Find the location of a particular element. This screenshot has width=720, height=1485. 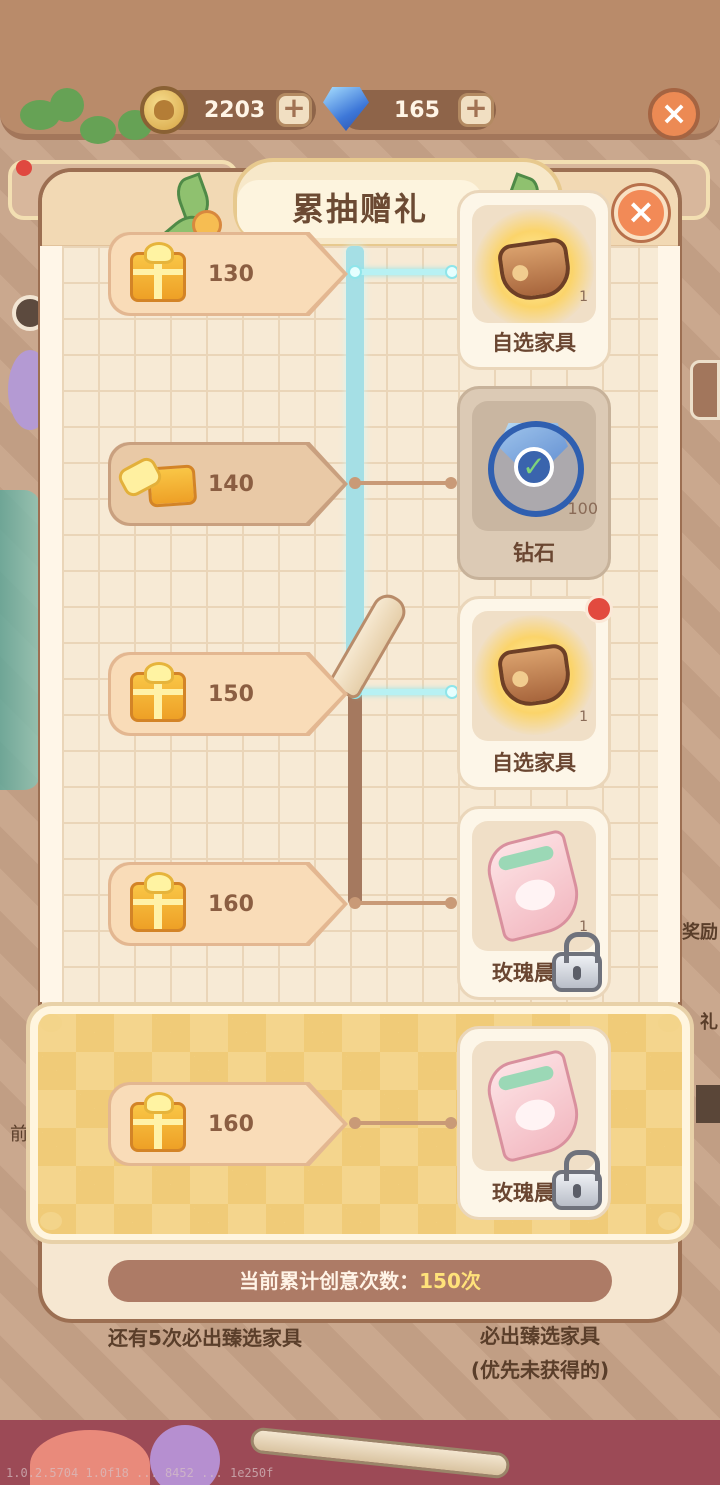

coin-icon is located at coordinates (164, 110).